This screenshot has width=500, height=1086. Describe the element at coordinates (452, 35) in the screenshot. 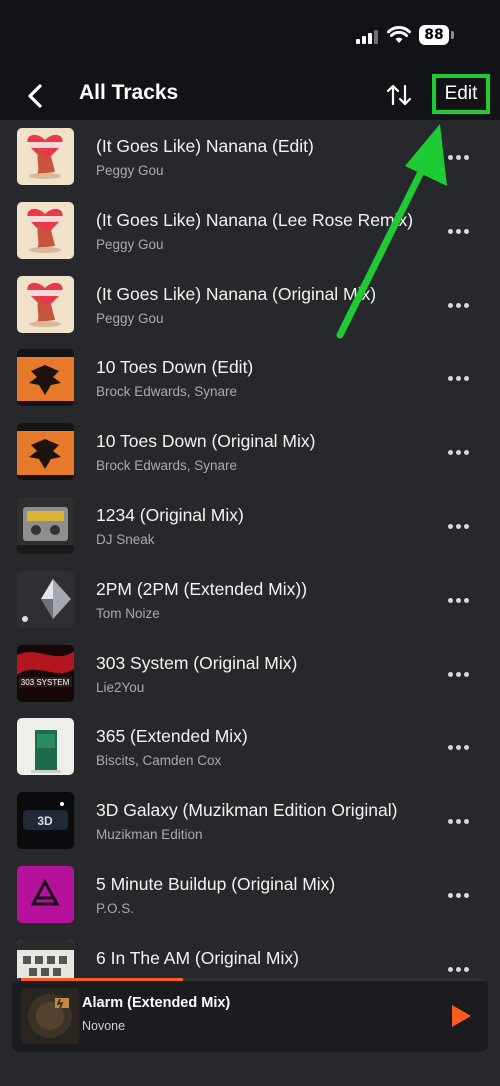

I see `battery-tip` at that location.